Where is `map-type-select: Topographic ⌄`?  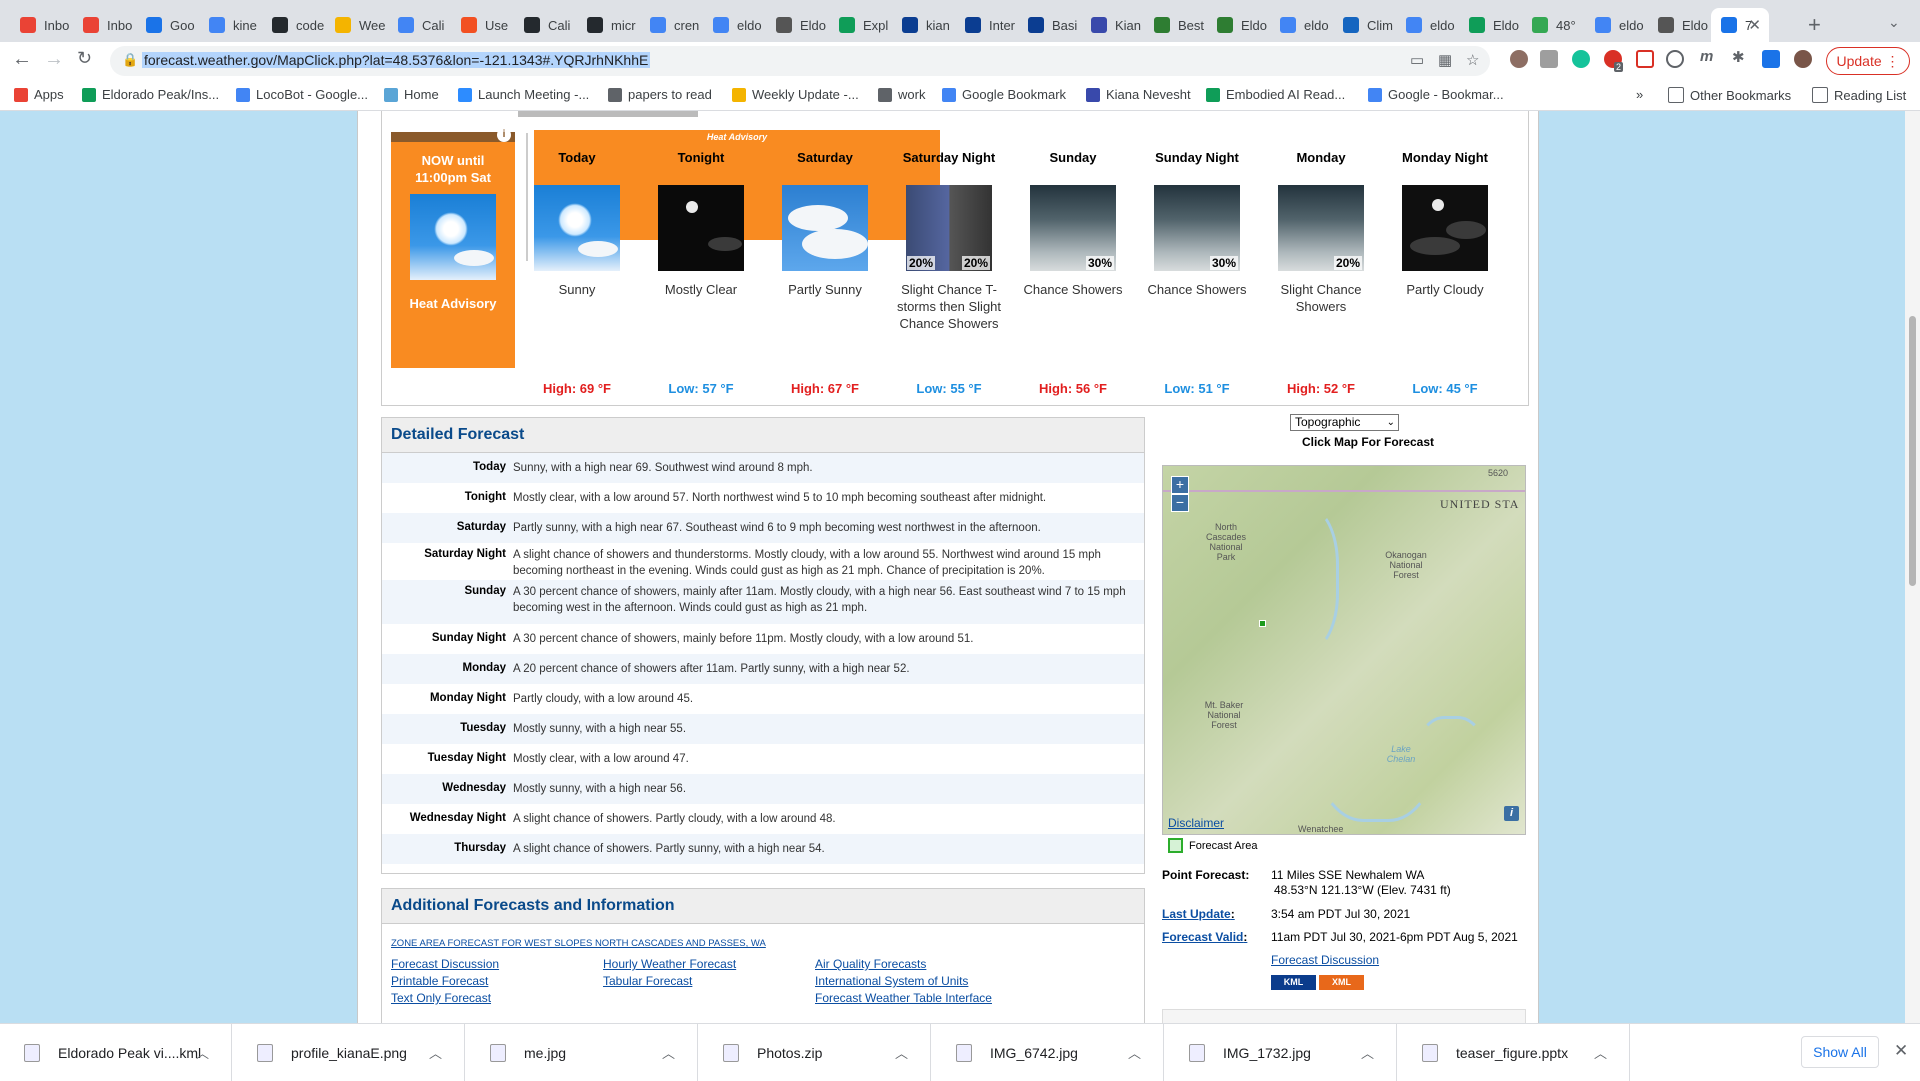 map-type-select: Topographic ⌄ is located at coordinates (1344, 422).